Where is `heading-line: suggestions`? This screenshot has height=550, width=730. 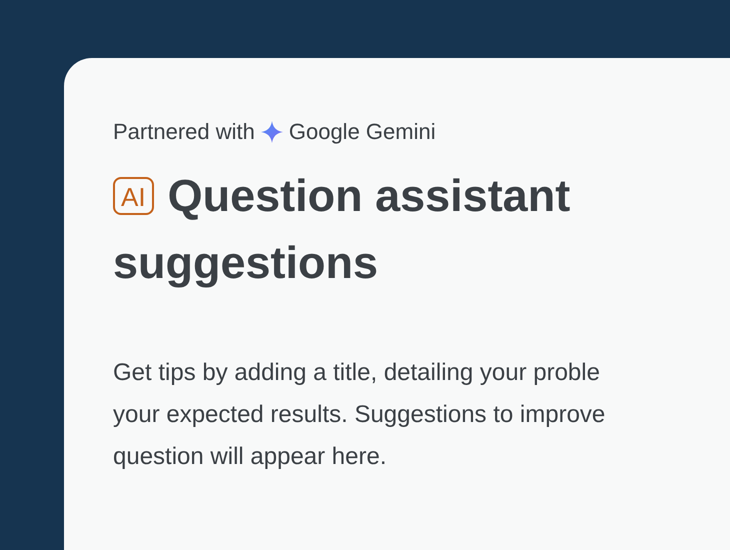 heading-line: suggestions is located at coordinates (245, 262).